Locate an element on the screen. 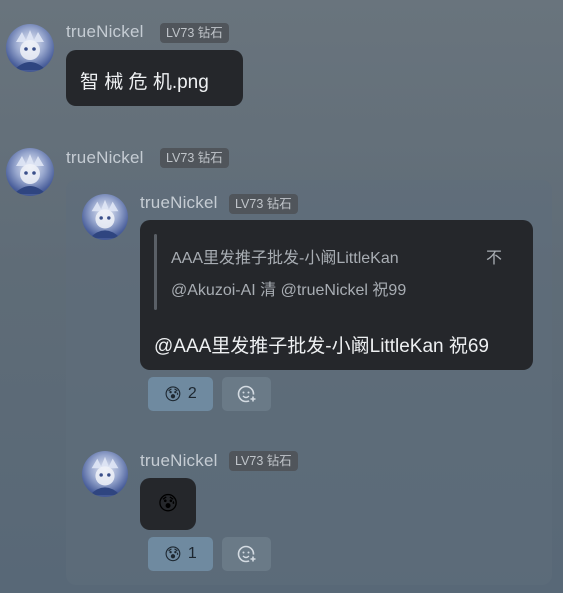 This screenshot has width=563, height=593. quoted-text: @Akuzoi-AI 清 @trueNickel 祝99 is located at coordinates (289, 290).